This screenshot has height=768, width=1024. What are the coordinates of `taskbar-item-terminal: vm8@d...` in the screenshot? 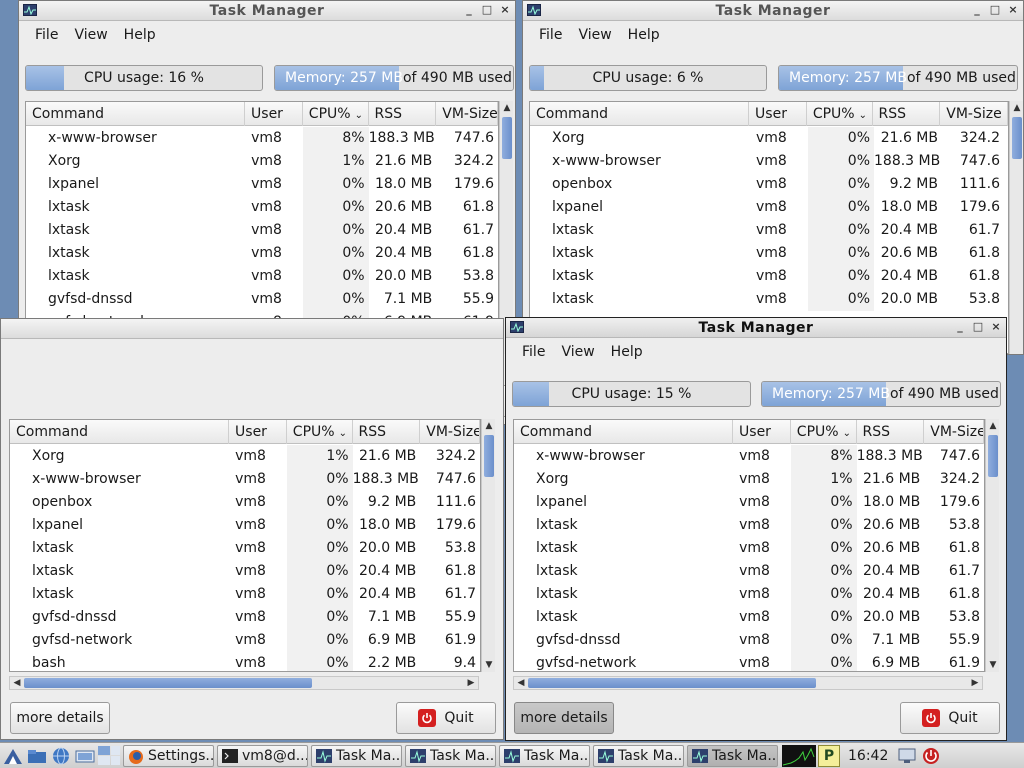 It's located at (262, 755).